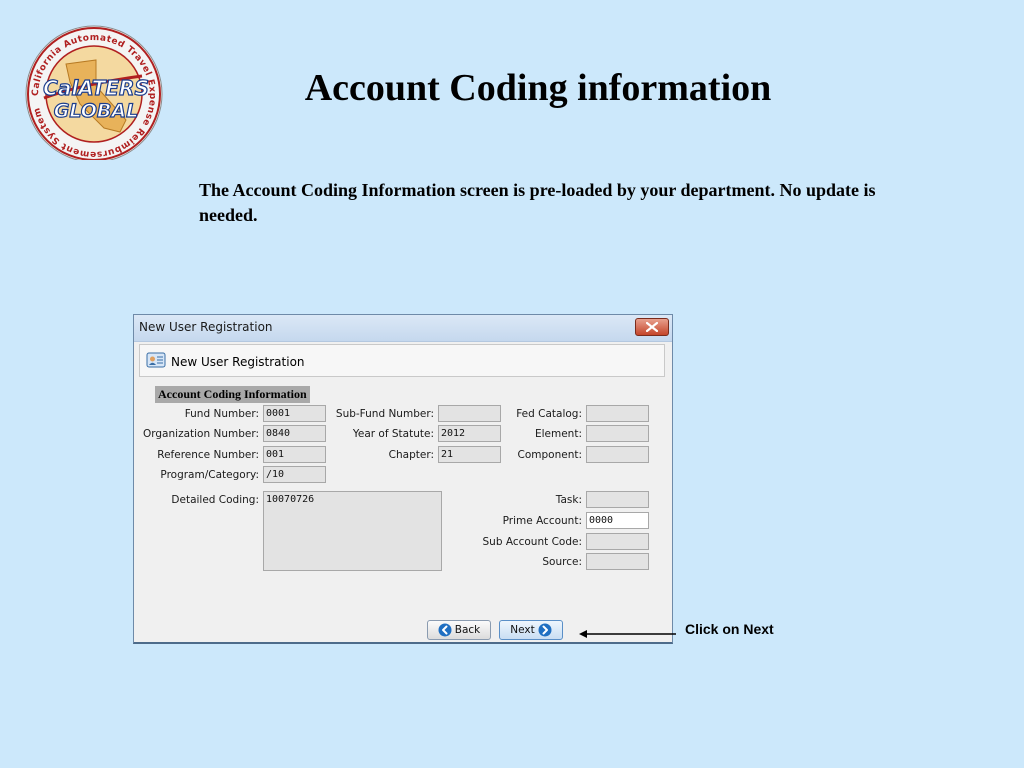  I want to click on sub-fund-number-field, so click(469, 413).